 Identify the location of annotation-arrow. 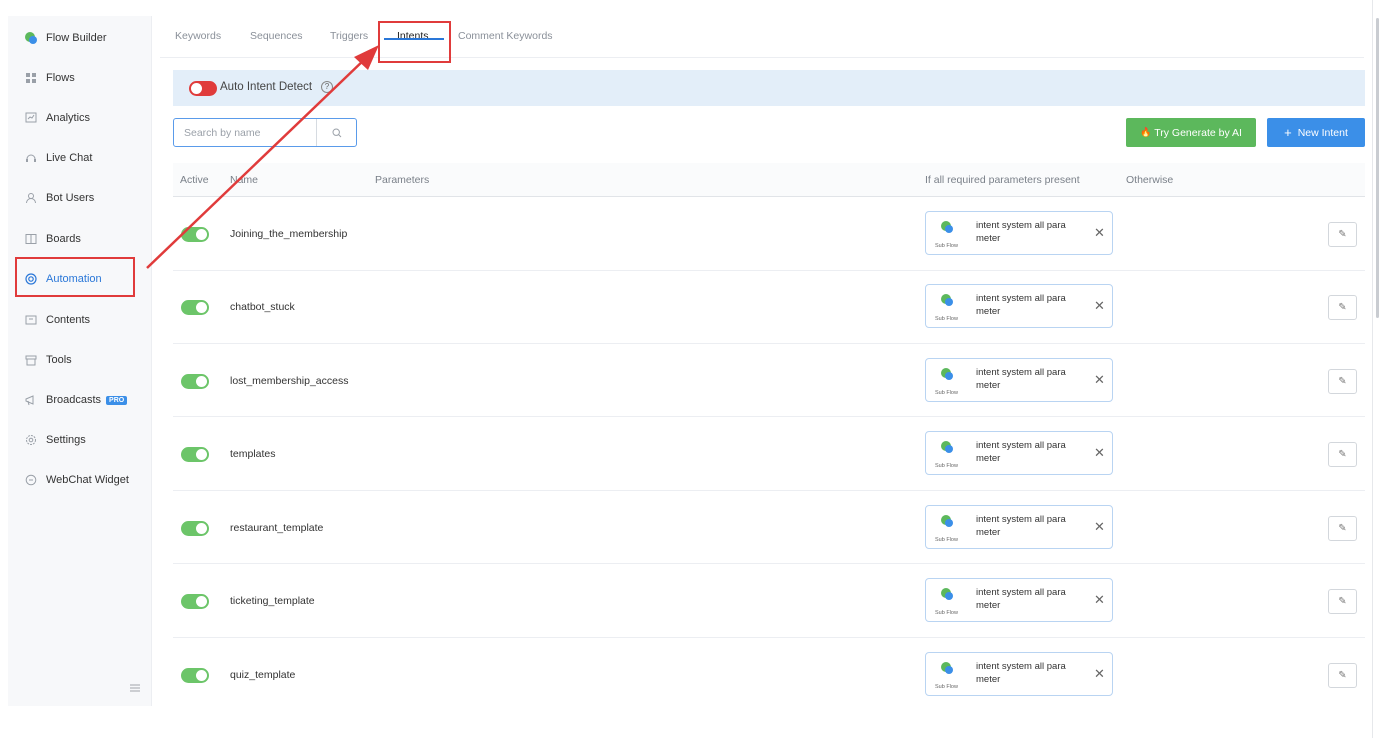
(262, 157).